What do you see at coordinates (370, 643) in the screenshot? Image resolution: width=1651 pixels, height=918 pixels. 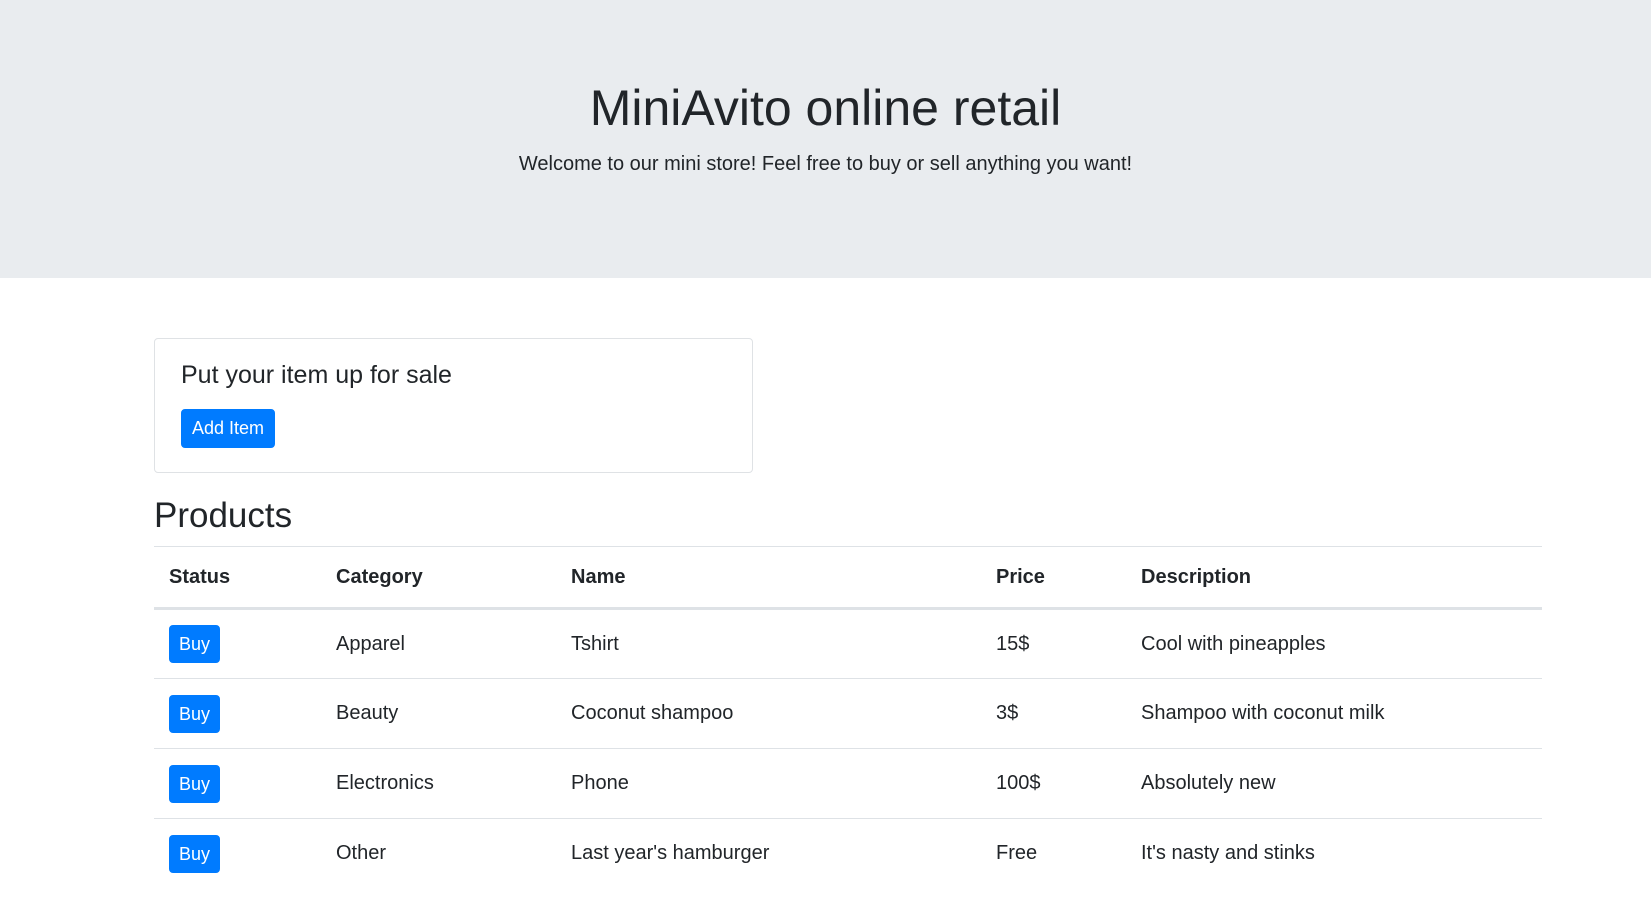 I see `cell-category: Apparel` at bounding box center [370, 643].